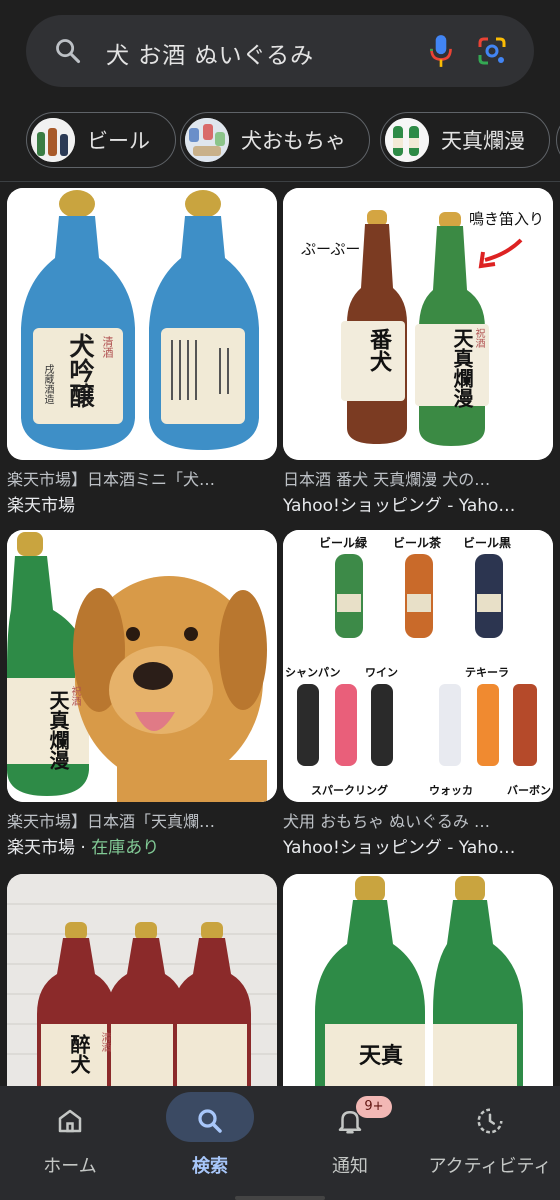  What do you see at coordinates (142, 324) in the screenshot?
I see `result-image: 清酒 犬吟醸 戌蔵酒造` at bounding box center [142, 324].